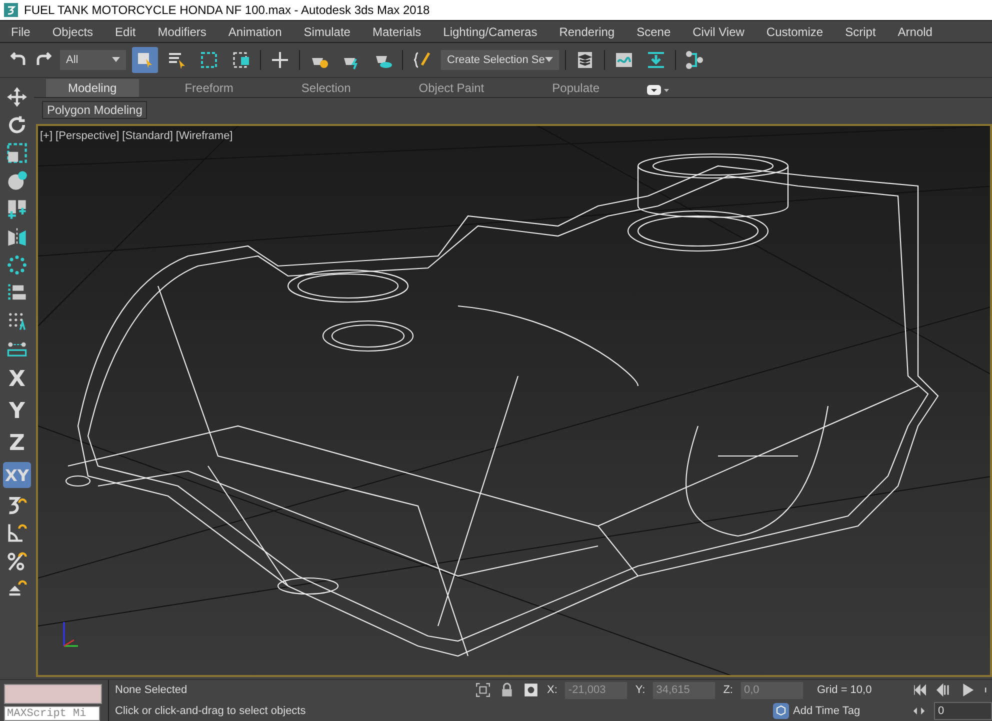 The width and height of the screenshot is (992, 721). I want to click on ribbon-panel-label: Polygon Modeling, so click(95, 110).